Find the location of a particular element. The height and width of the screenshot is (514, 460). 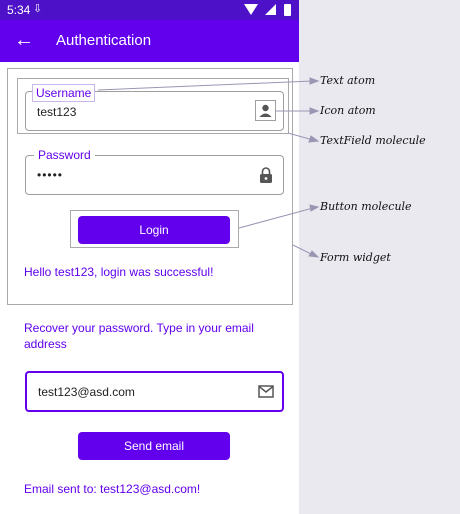

annotation-icon-atom: Icon atom is located at coordinates (348, 110).